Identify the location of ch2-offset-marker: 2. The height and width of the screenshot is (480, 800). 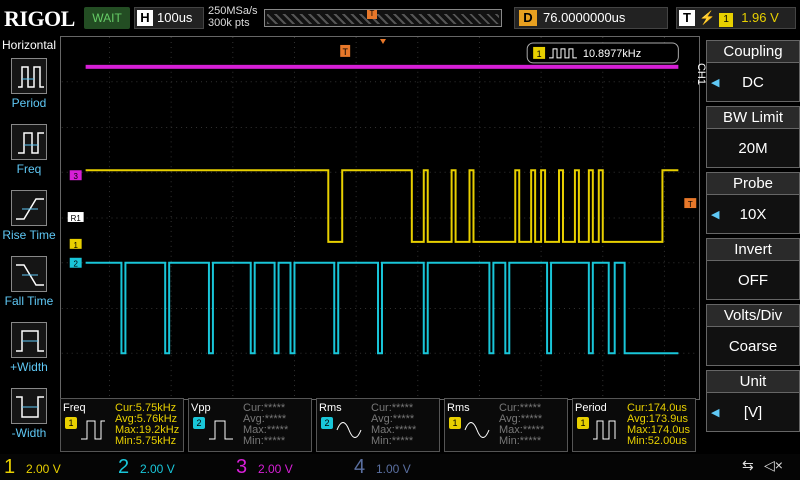
(75, 263).